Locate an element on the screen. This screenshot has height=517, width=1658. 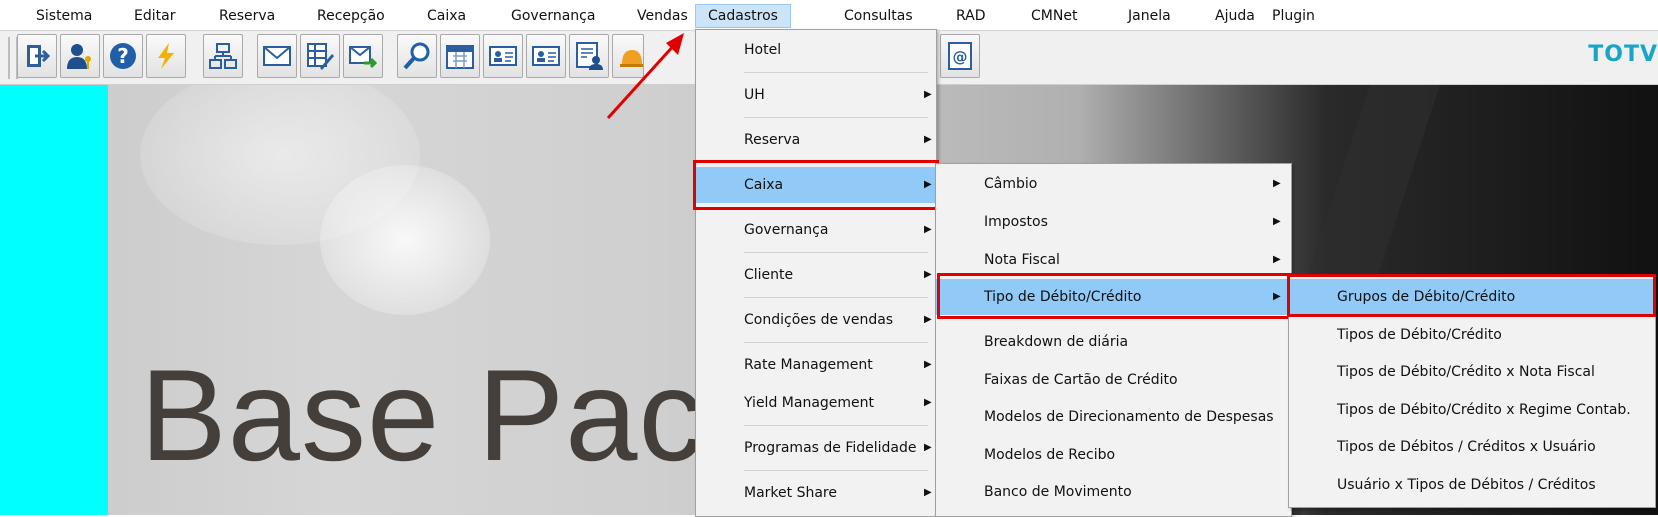
send-mail-button is located at coordinates (363, 56).